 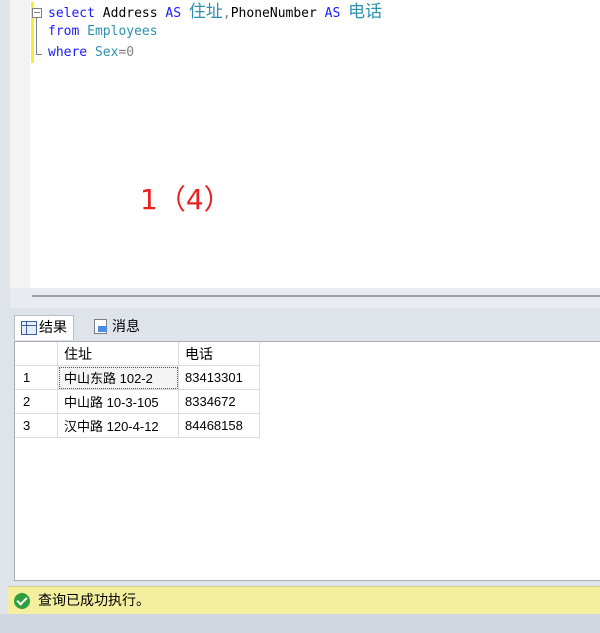 I want to click on code-line-from: from Employees, so click(x=103, y=32).